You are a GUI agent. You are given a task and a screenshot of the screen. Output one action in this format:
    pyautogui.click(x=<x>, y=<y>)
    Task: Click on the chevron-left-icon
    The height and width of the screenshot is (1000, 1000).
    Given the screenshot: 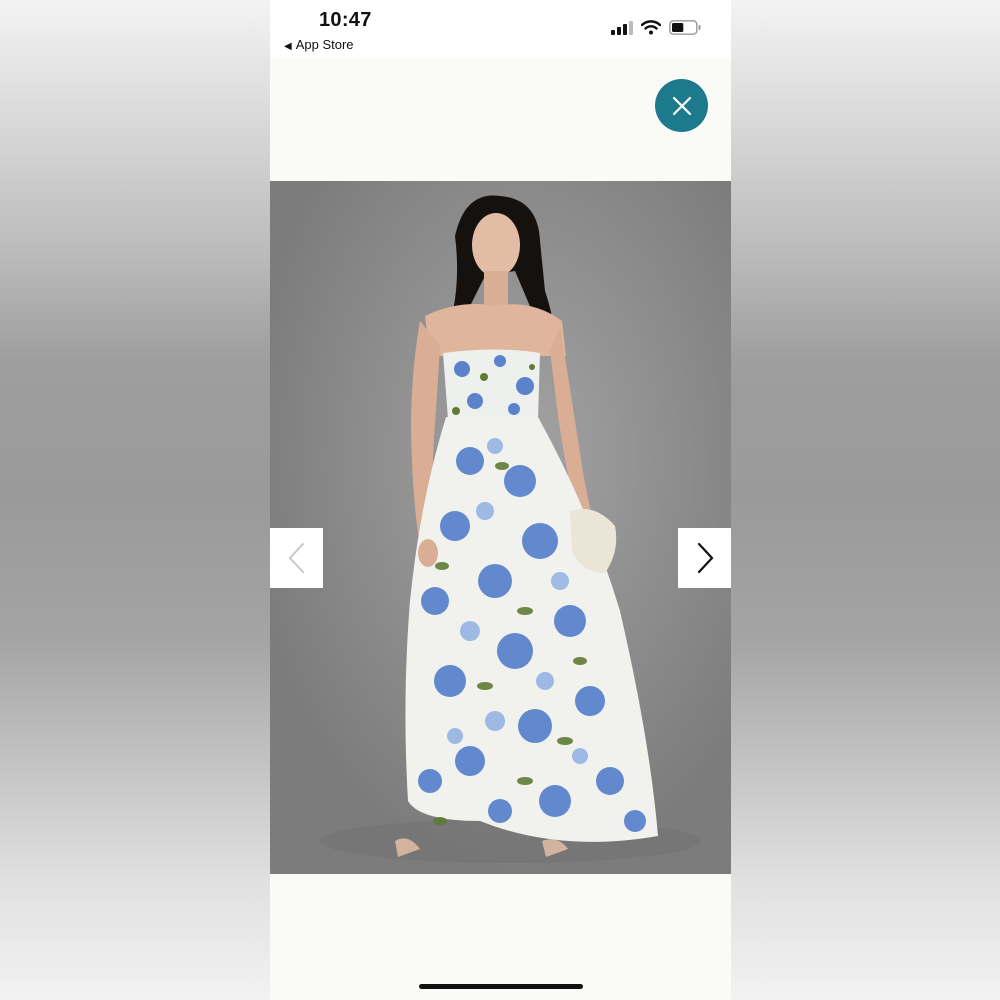 What is the action you would take?
    pyautogui.click(x=296, y=558)
    